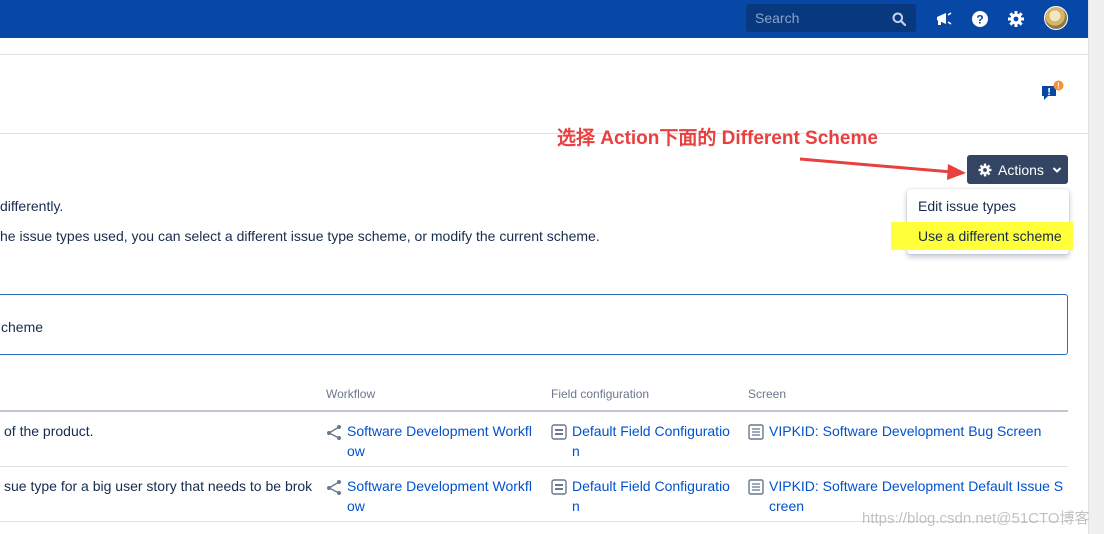  I want to click on user-avatar, so click(1056, 18).